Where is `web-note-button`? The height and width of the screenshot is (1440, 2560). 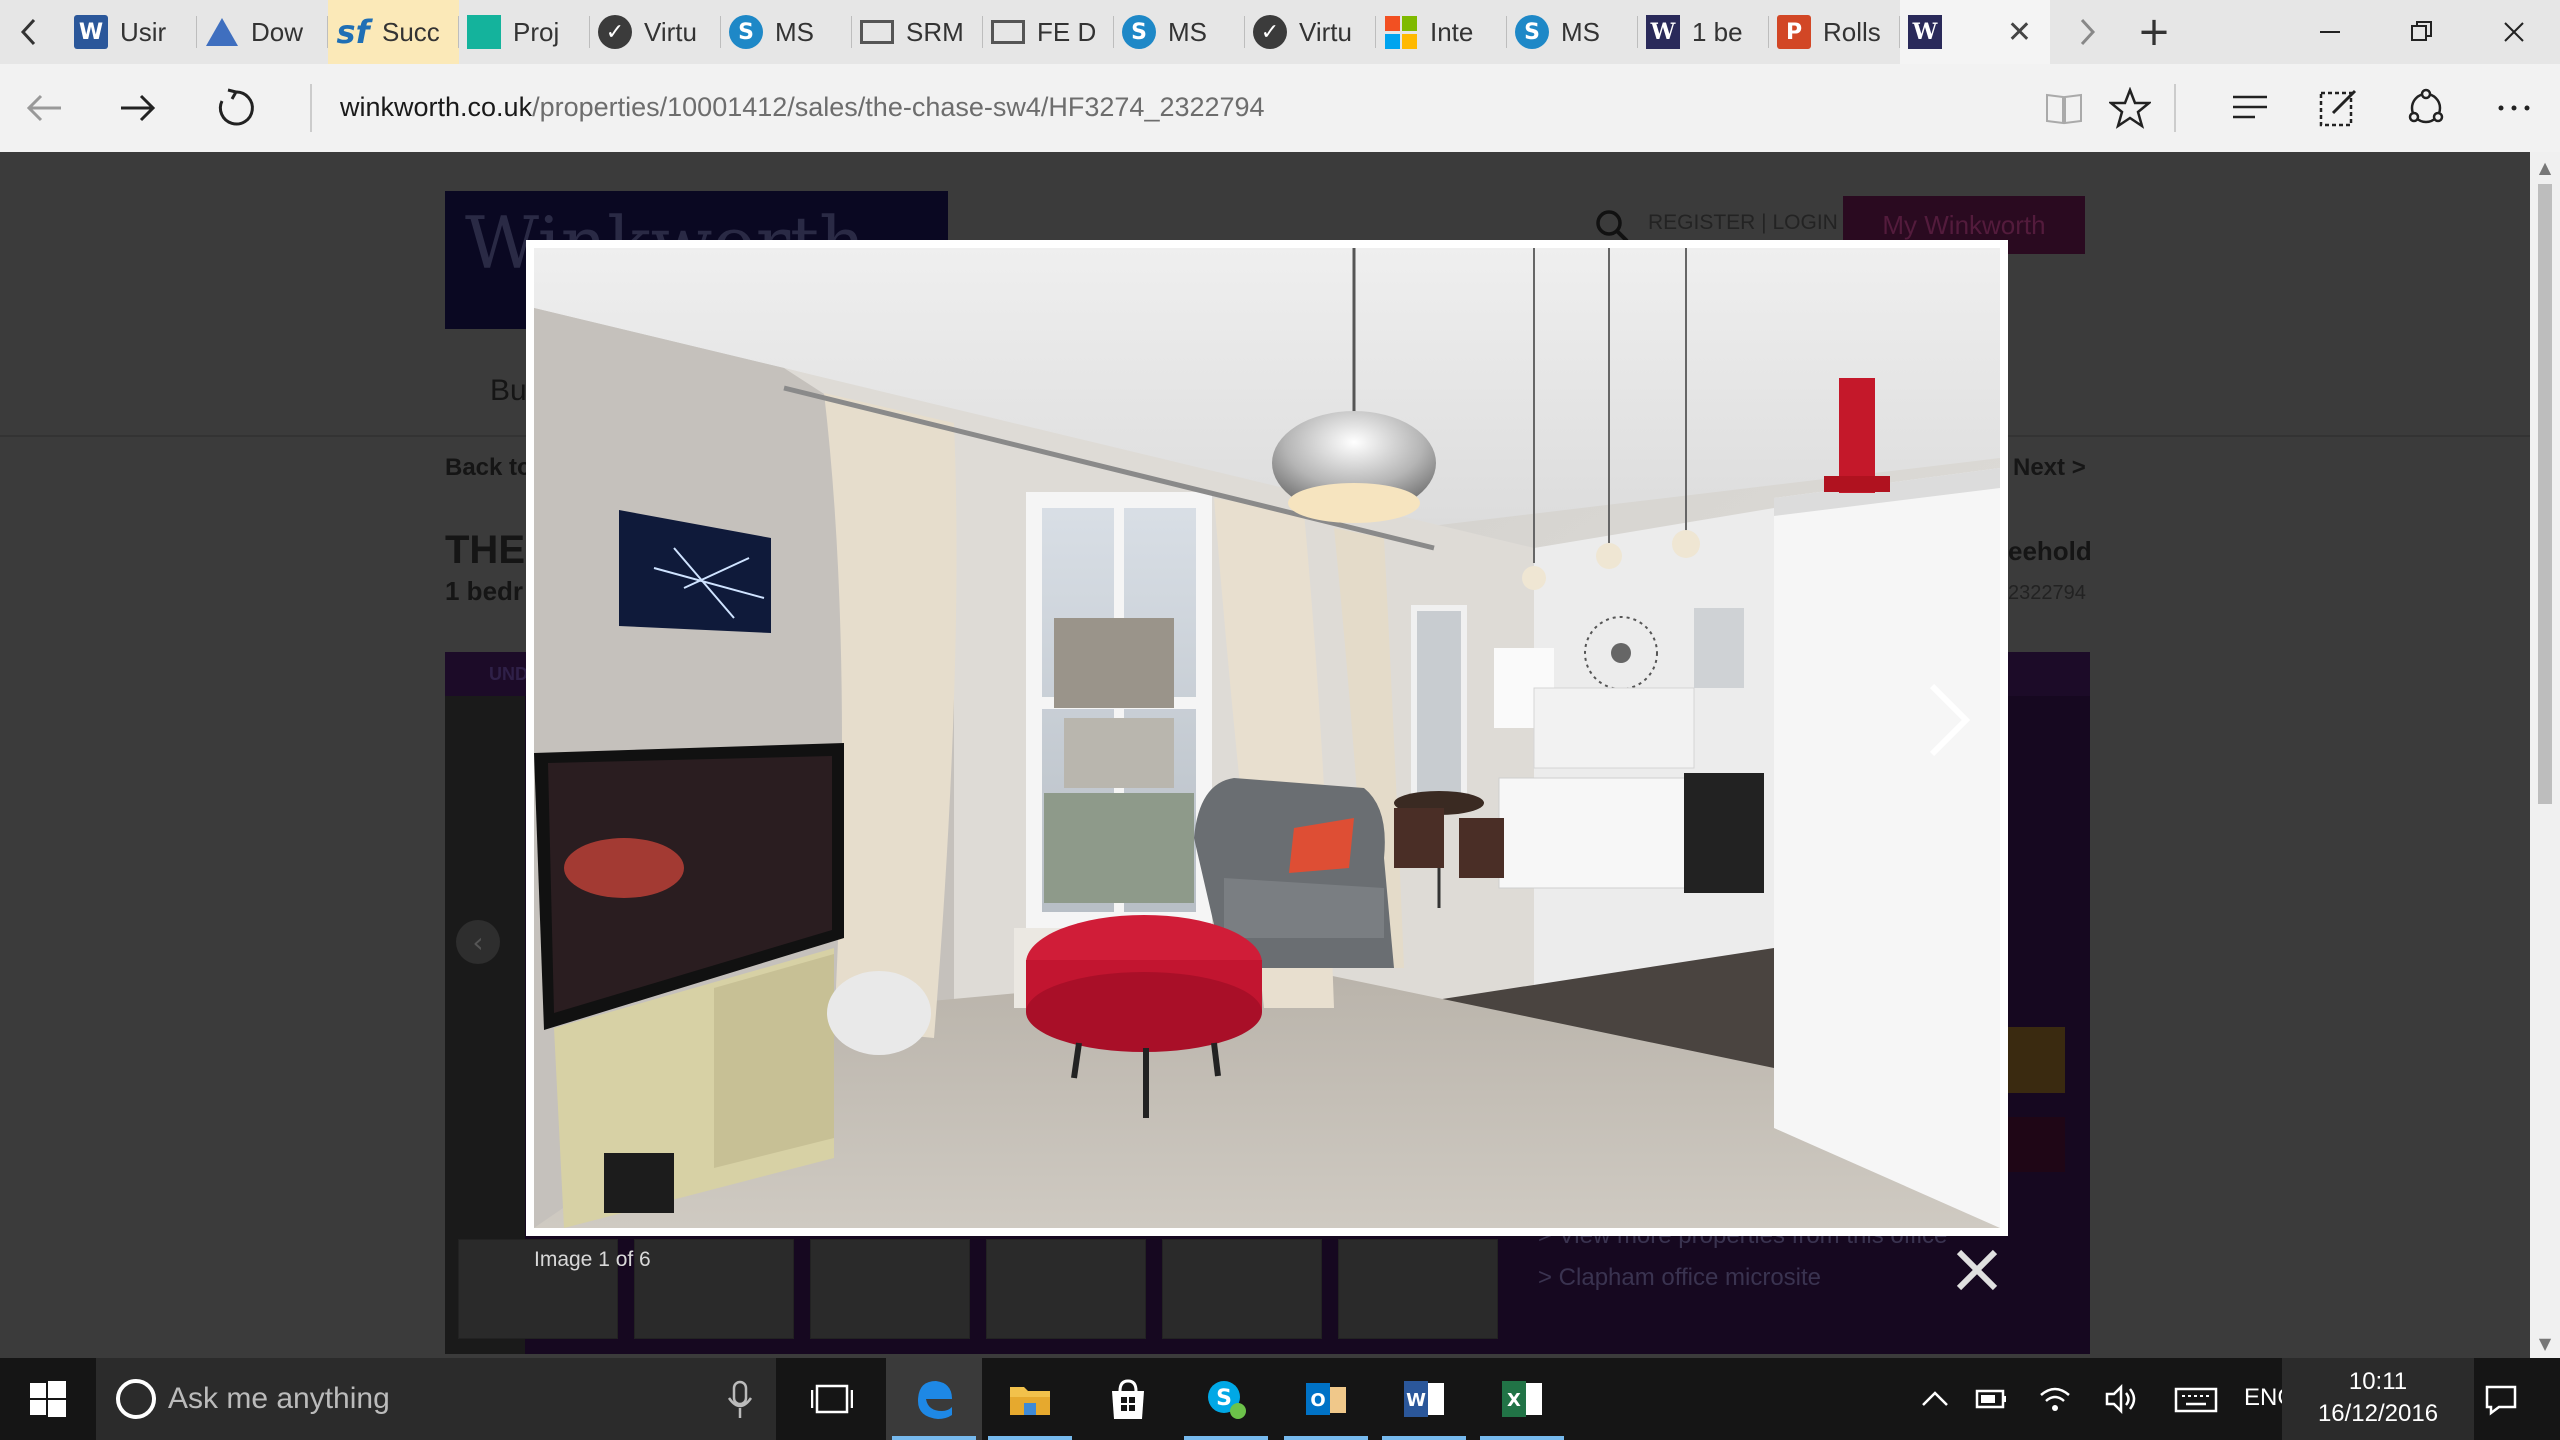 web-note-button is located at coordinates (2338, 108).